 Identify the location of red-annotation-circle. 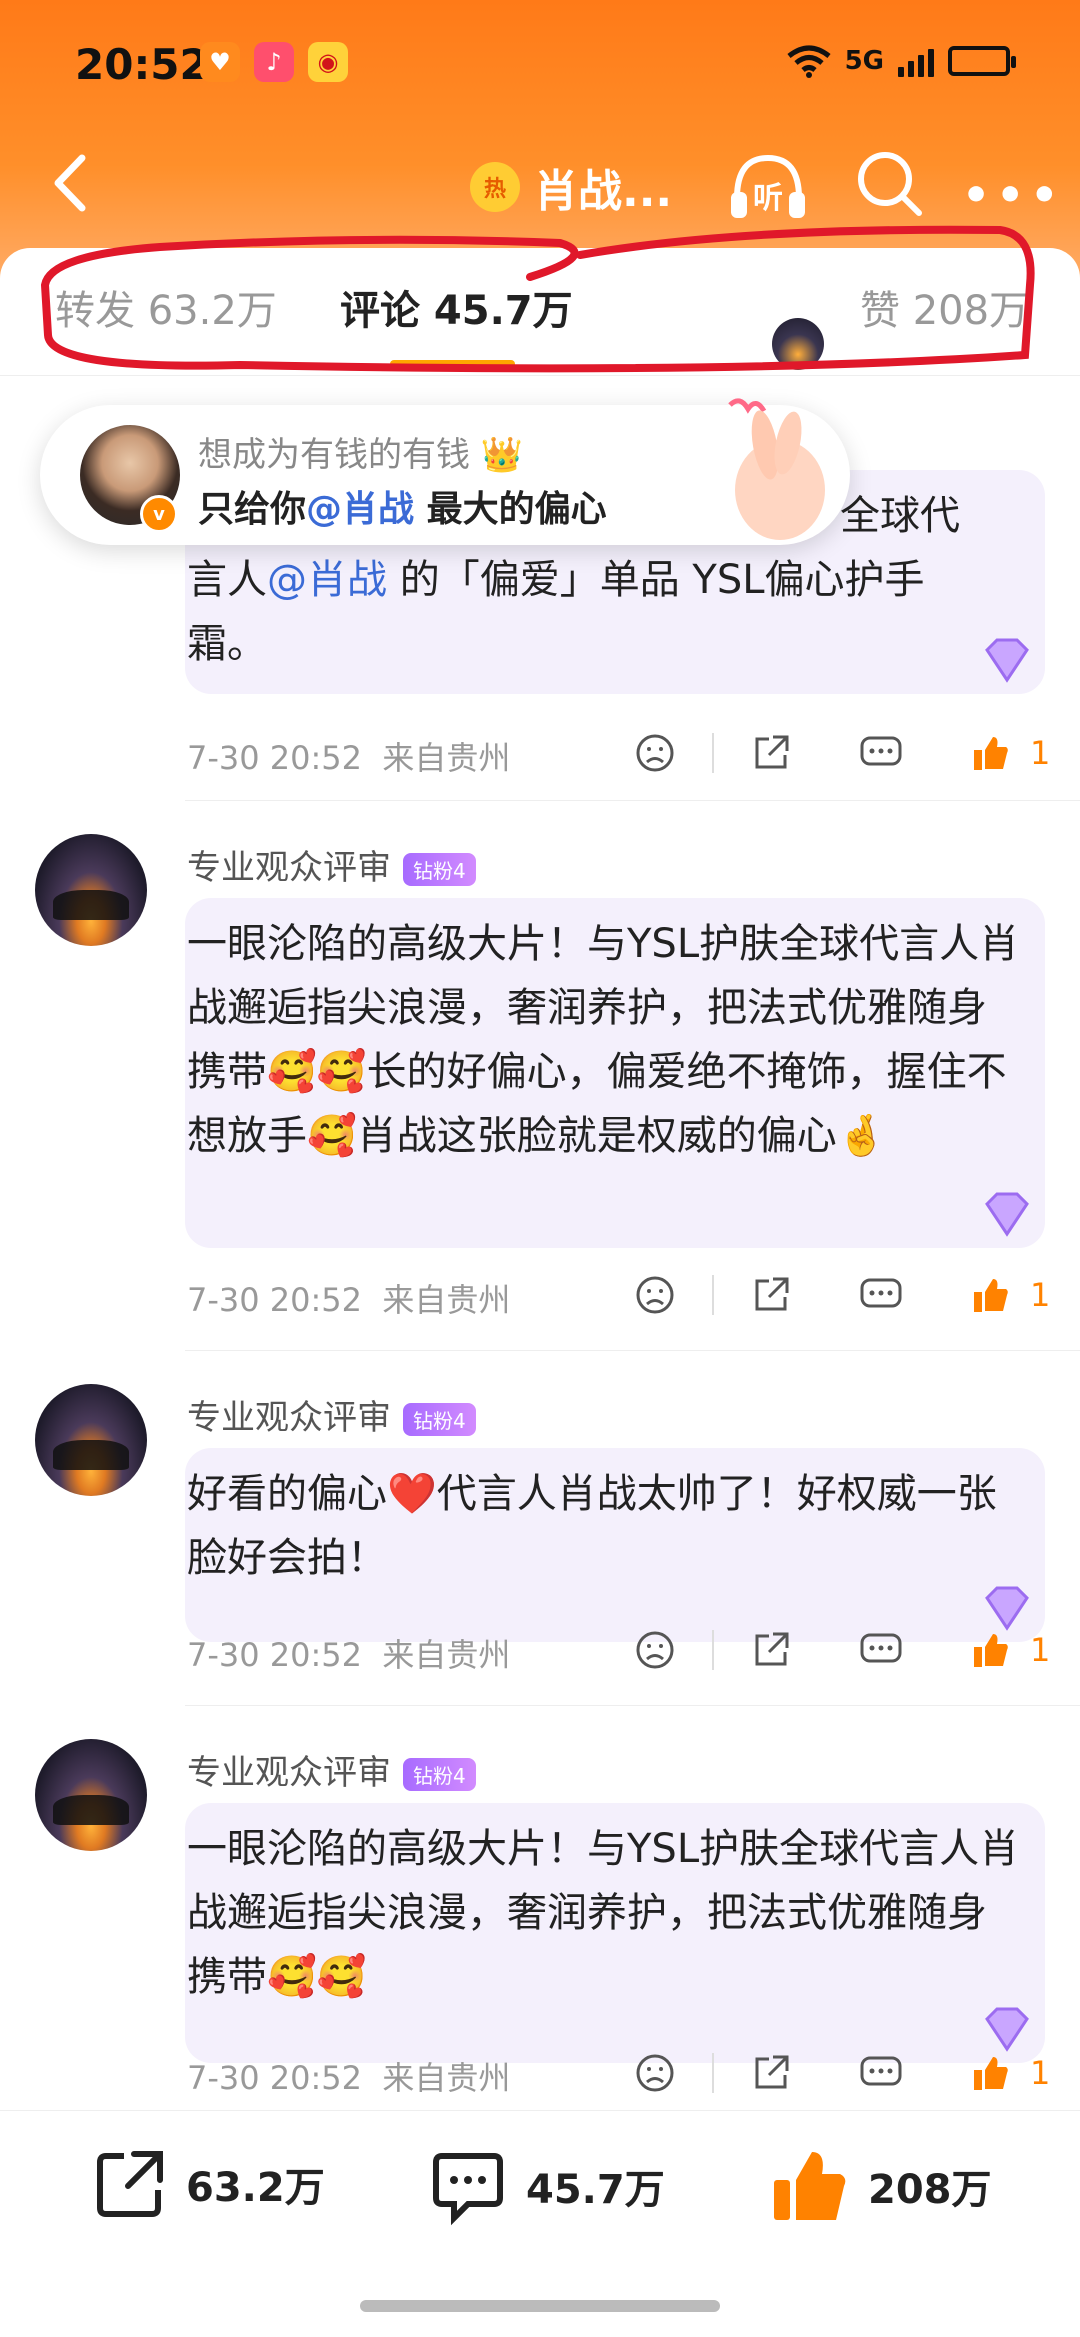
(537, 299).